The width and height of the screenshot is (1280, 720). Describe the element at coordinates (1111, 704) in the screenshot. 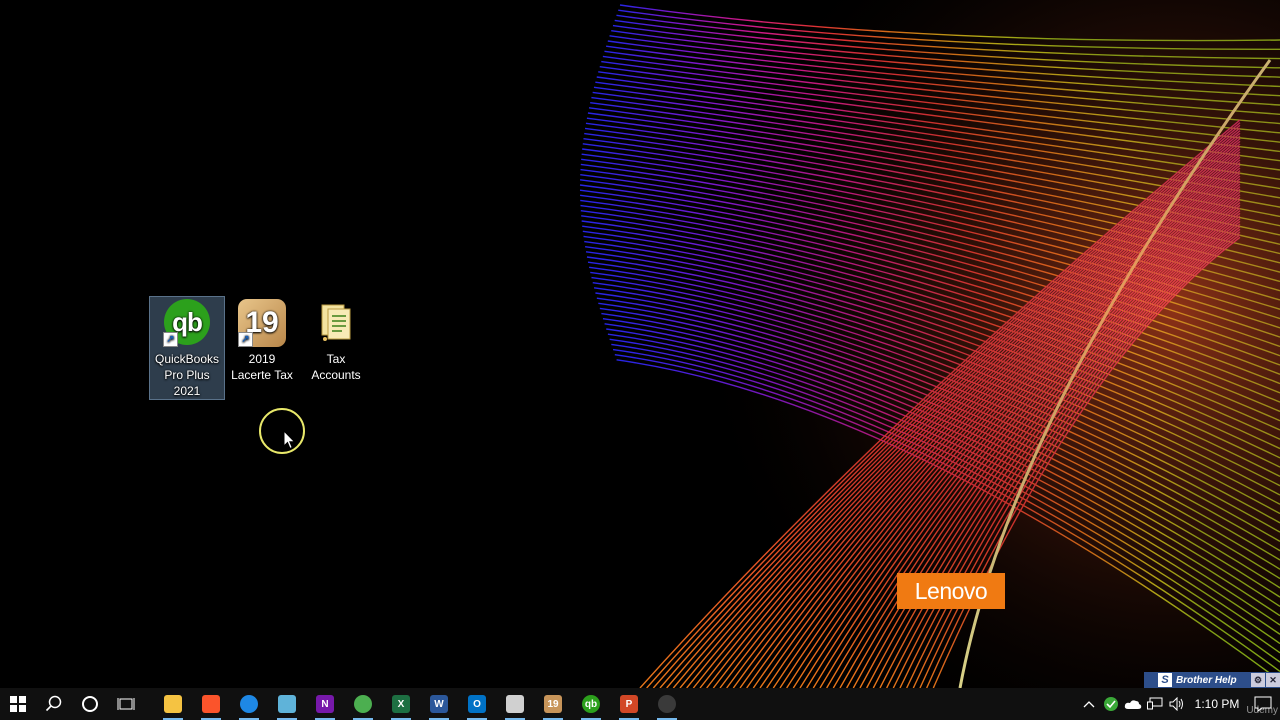

I see `update-icon` at that location.